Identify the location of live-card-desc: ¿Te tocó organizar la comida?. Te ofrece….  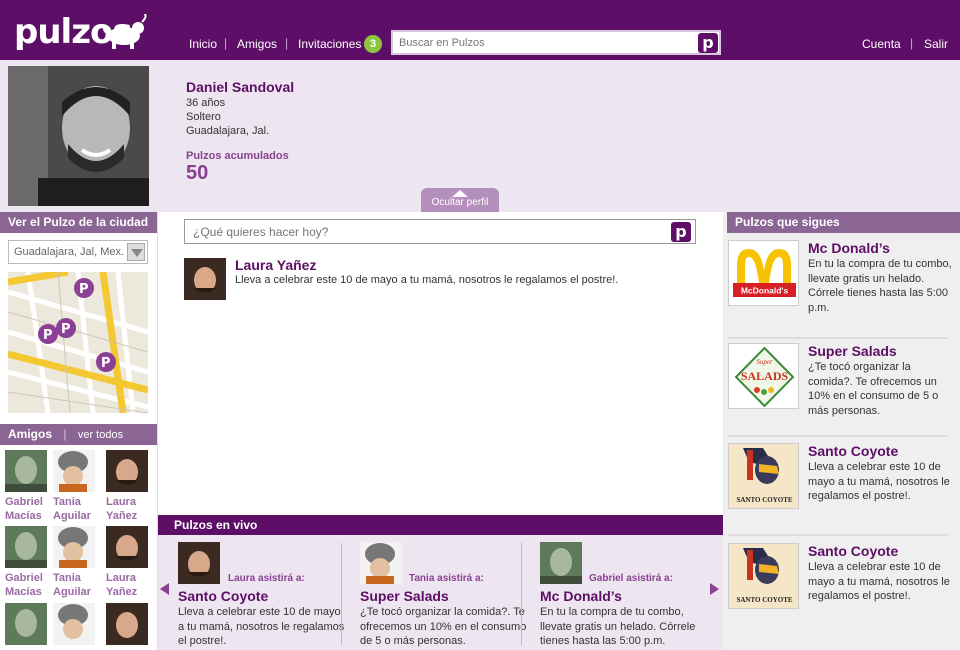
(443, 626).